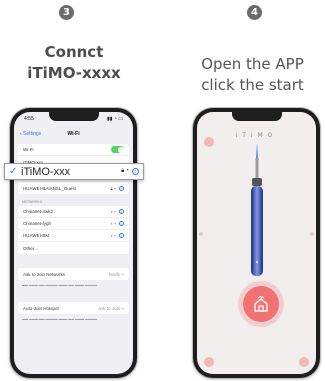 This screenshot has width=325, height=381. Describe the element at coordinates (252, 64) in the screenshot. I see `step-4-caption-line-1: Open the APP` at that location.